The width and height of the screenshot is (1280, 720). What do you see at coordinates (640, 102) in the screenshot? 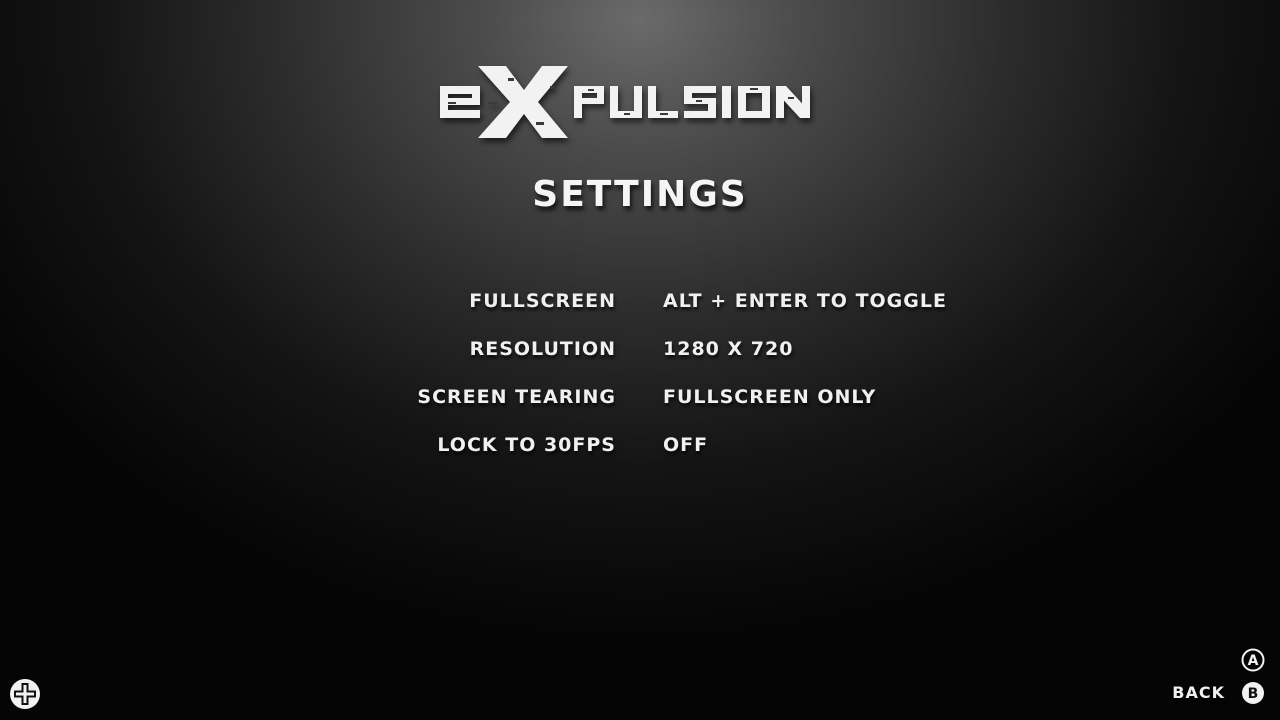
I see `game-logo` at bounding box center [640, 102].